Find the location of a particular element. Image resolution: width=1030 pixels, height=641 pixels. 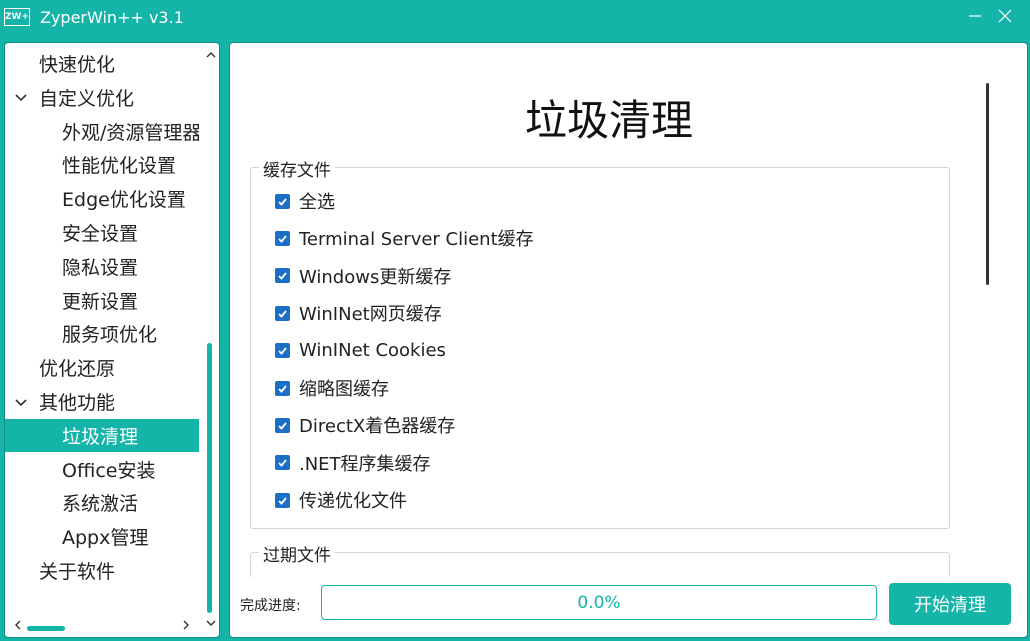

sidebar-item: 系统激活 is located at coordinates (102, 502).